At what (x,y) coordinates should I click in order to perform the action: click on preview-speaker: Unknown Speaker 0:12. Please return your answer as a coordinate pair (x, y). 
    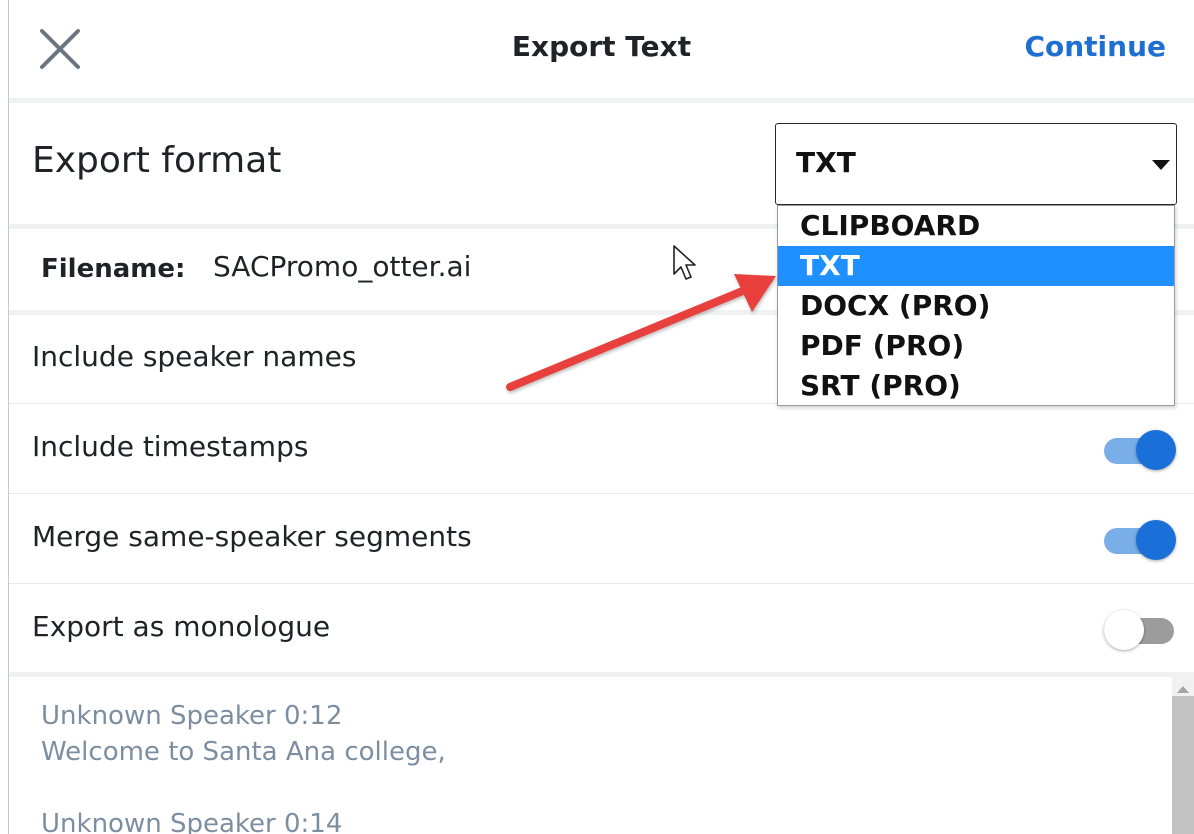
    Looking at the image, I should click on (192, 716).